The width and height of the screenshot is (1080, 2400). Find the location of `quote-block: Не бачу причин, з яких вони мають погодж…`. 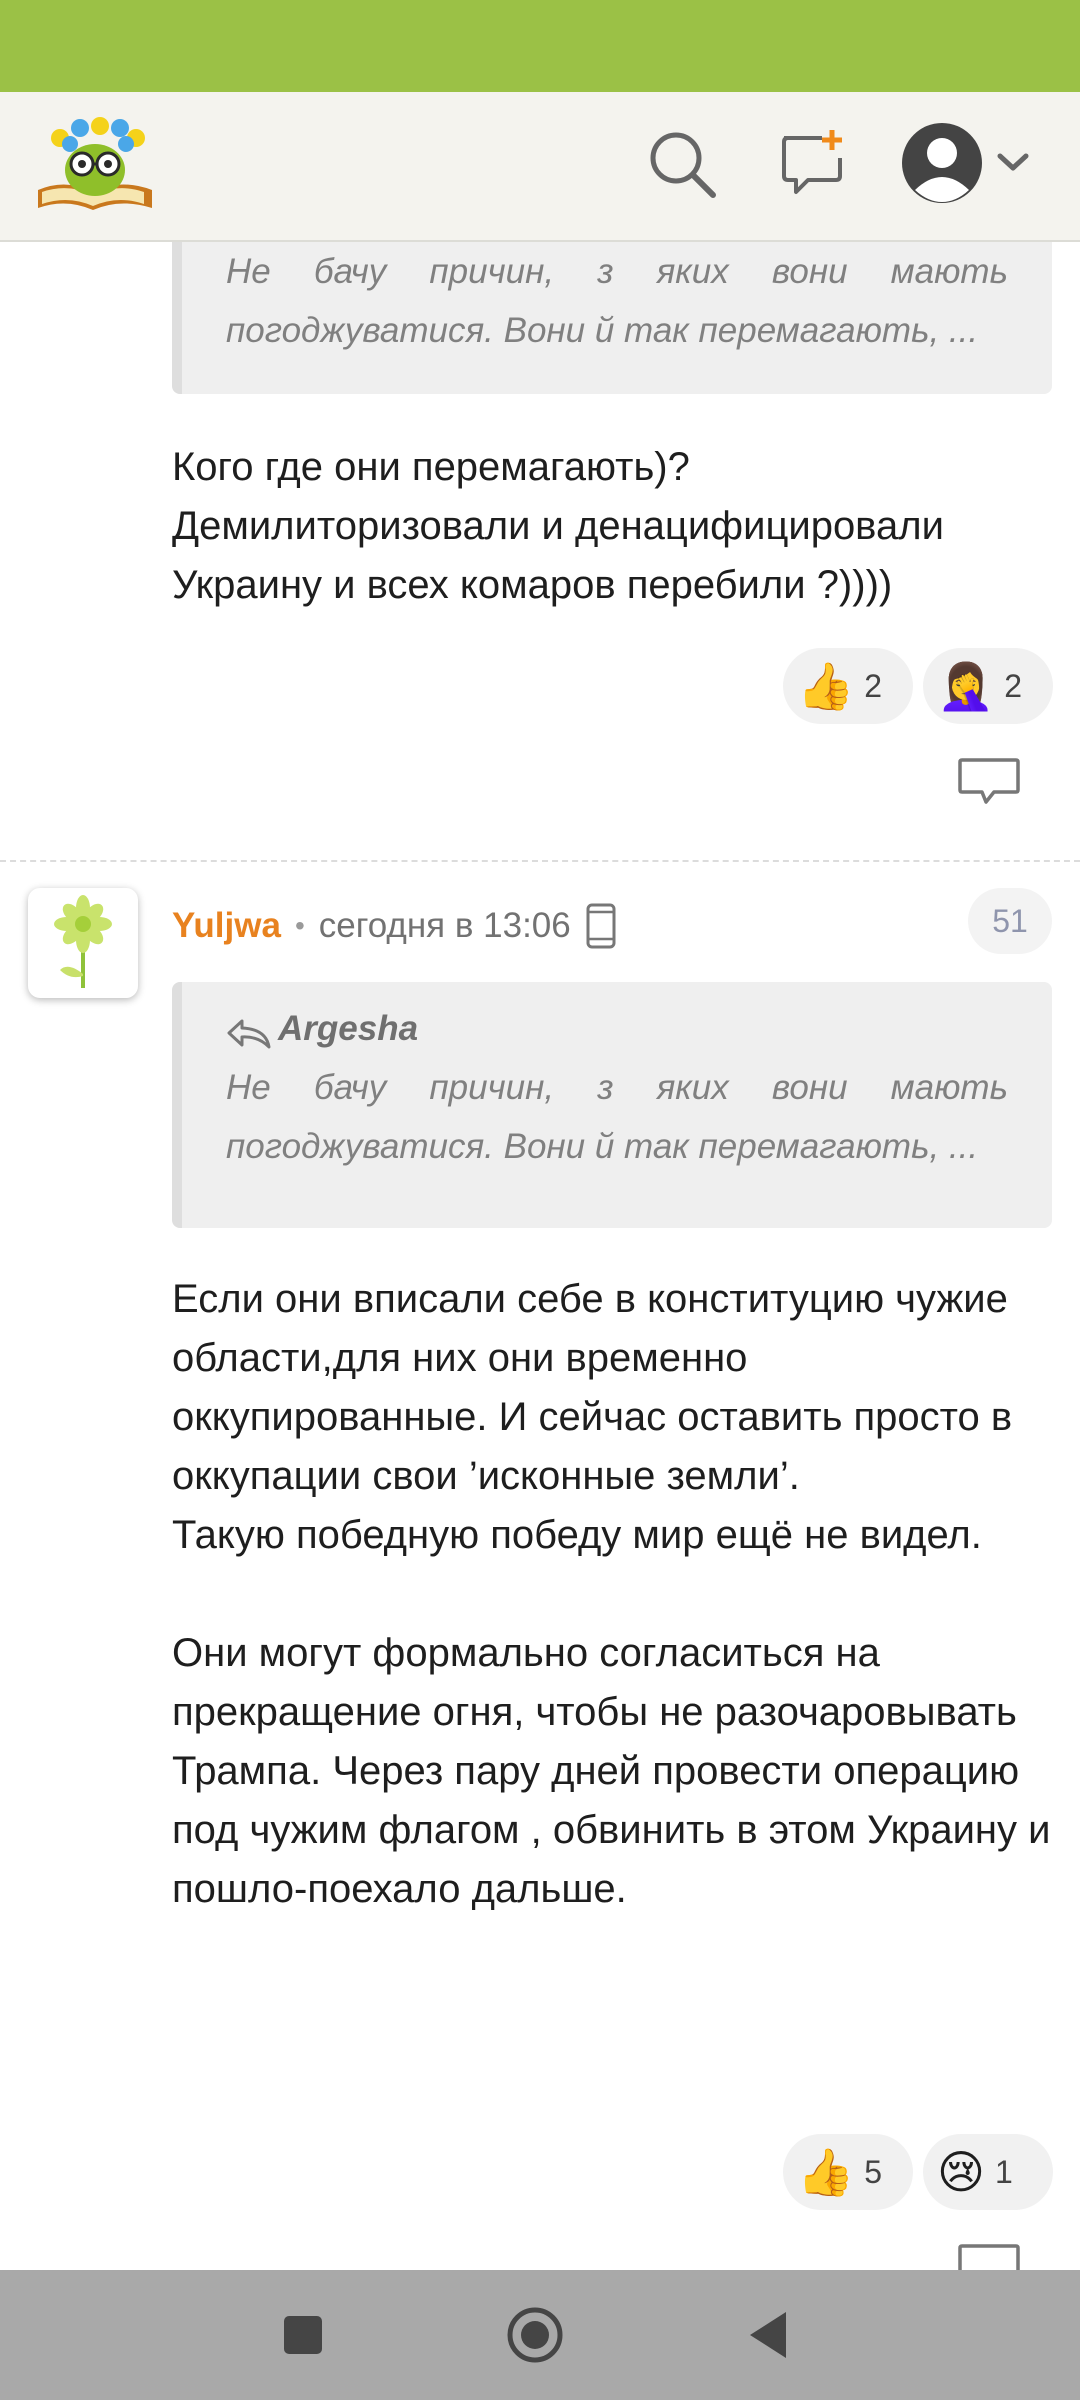

quote-block: Не бачу причин, з яких вони мають погодж… is located at coordinates (612, 318).